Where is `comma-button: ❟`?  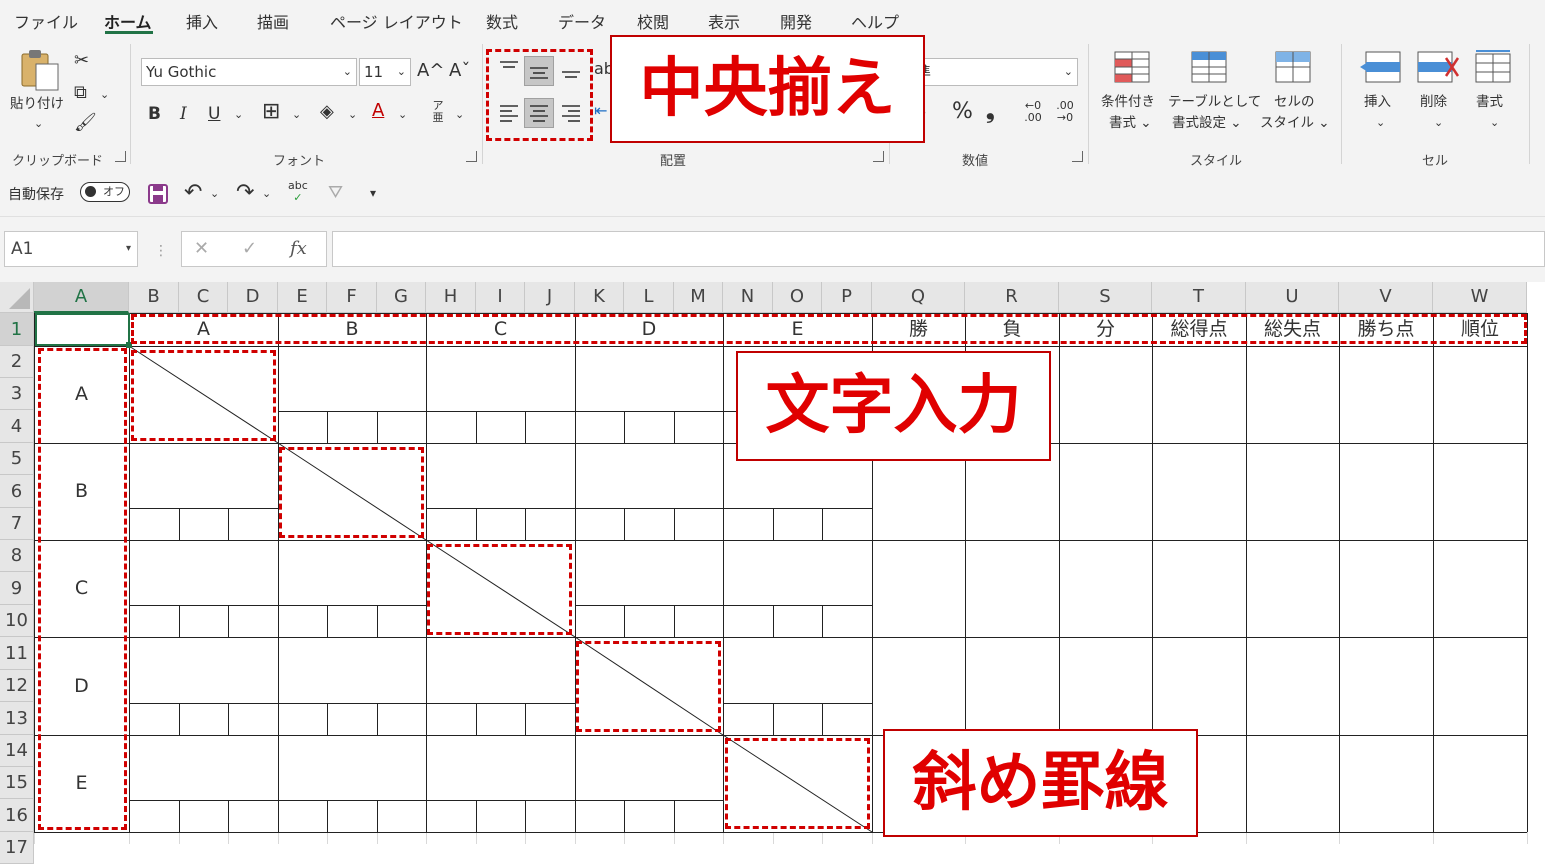 comma-button: ❟ is located at coordinates (990, 112).